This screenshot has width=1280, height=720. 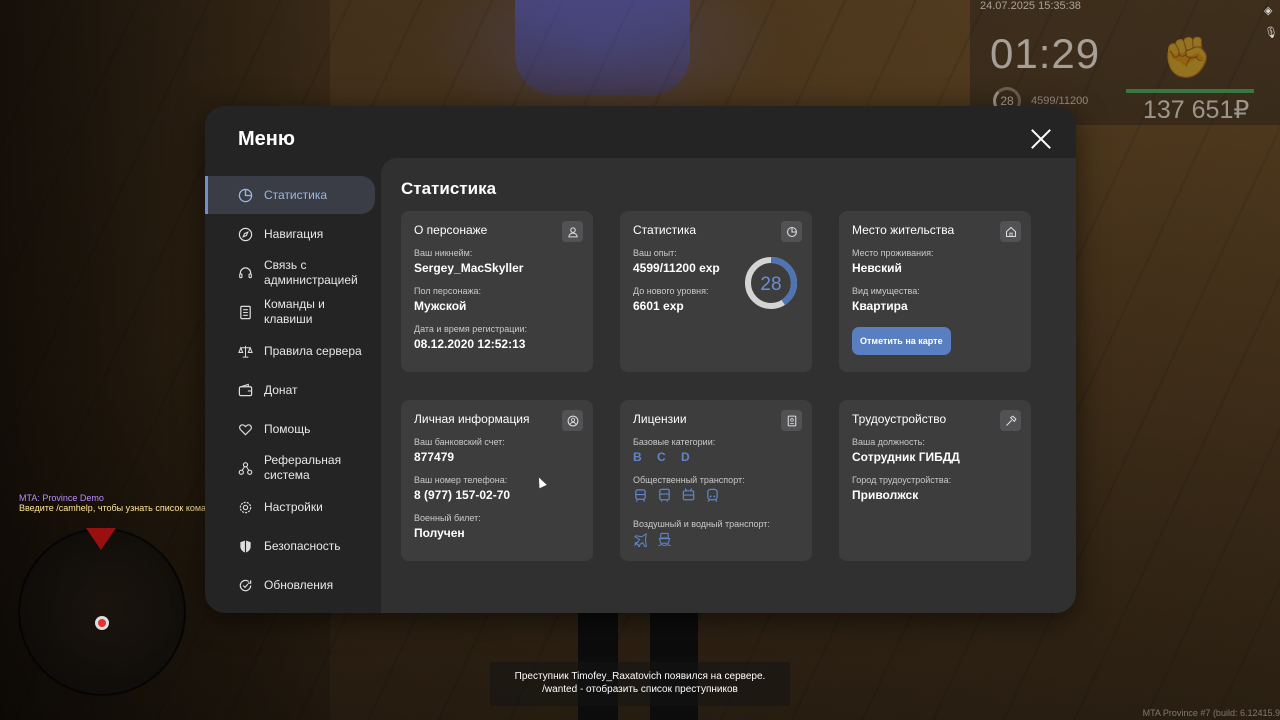 I want to click on gender-label: Пол персонажа:, so click(x=448, y=291).